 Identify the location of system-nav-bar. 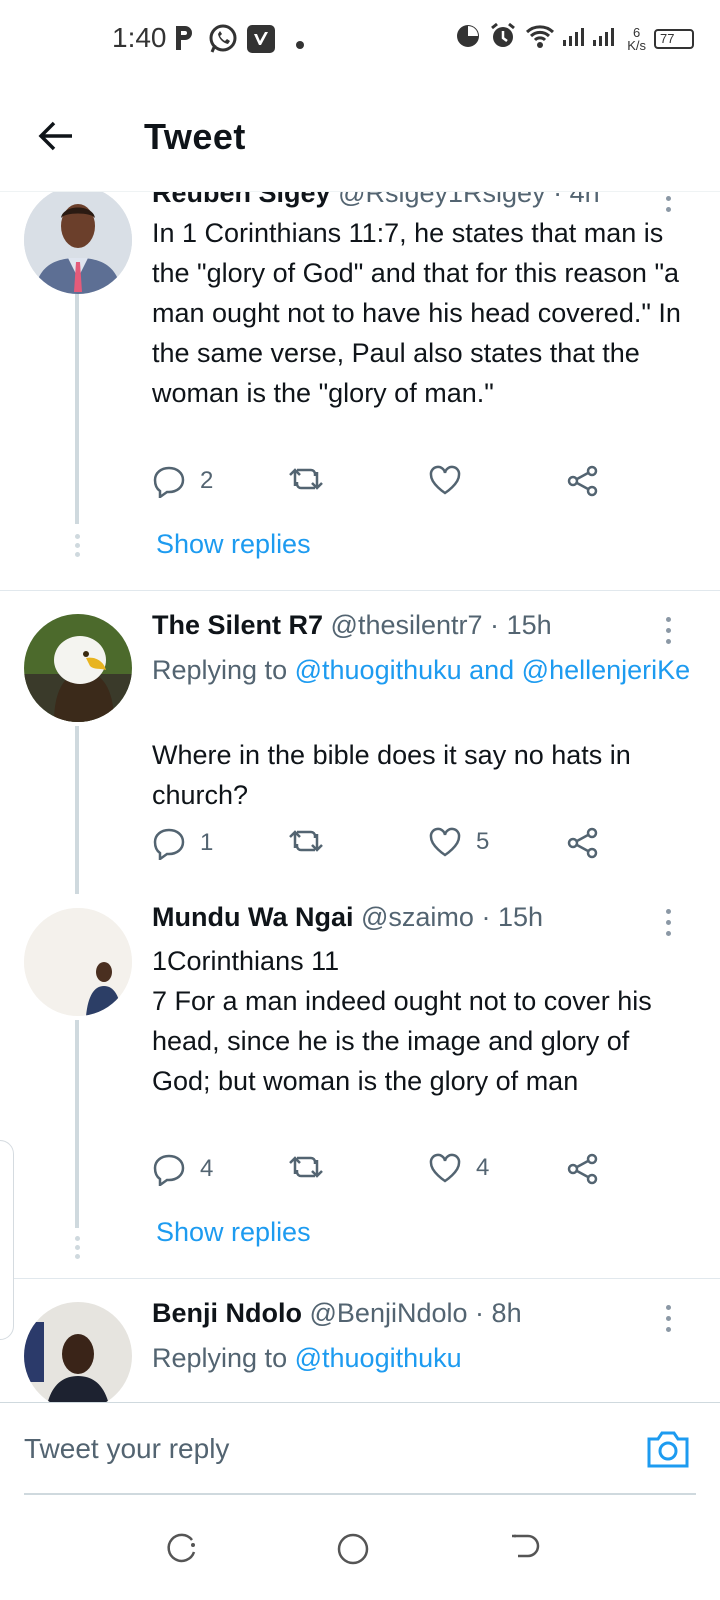
(360, 1550).